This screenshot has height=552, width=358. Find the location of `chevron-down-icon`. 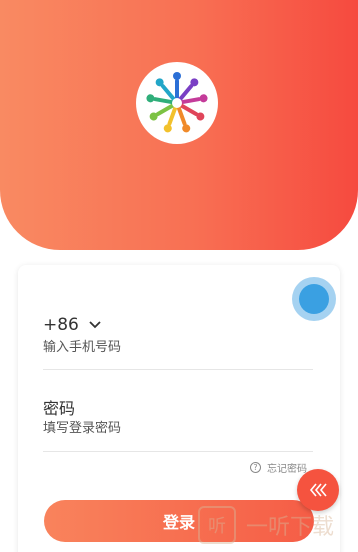

chevron-down-icon is located at coordinates (95, 325).